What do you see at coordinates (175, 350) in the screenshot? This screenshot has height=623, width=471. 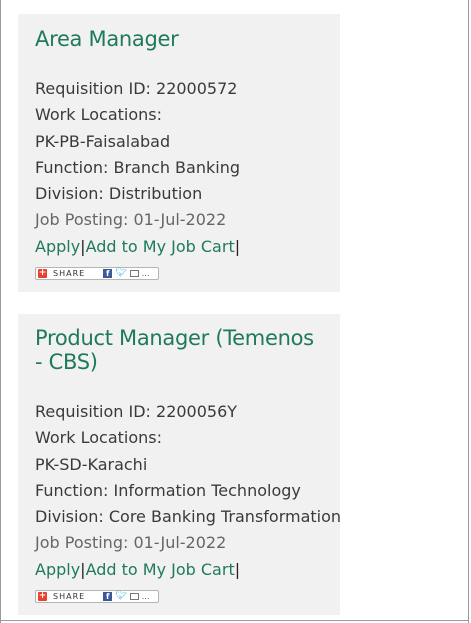 I see `job-title: Product Manager (Temenos - CBS)` at bounding box center [175, 350].